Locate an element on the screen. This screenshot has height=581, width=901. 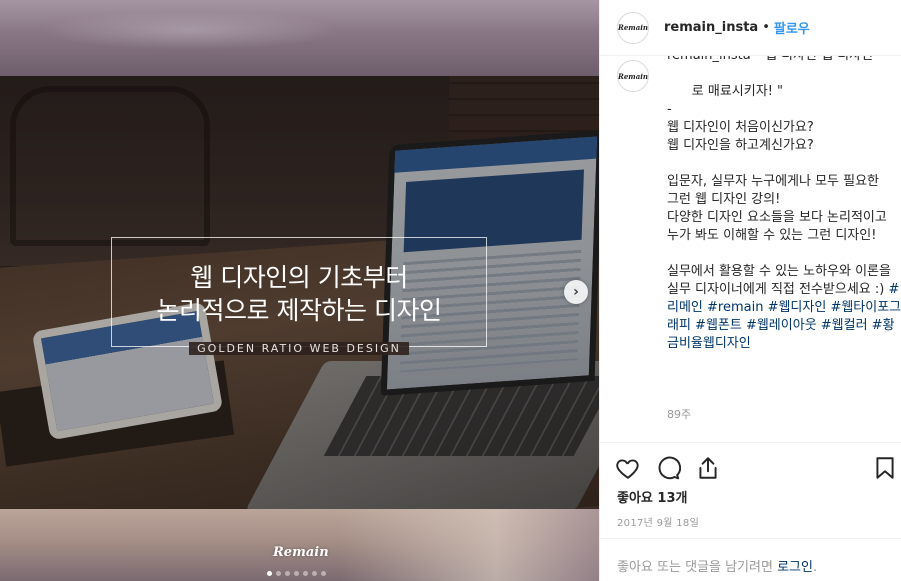
comment-cutoff-line: remain_insta " 웹 디자인 웹 디자인 is located at coordinates (782, 60).